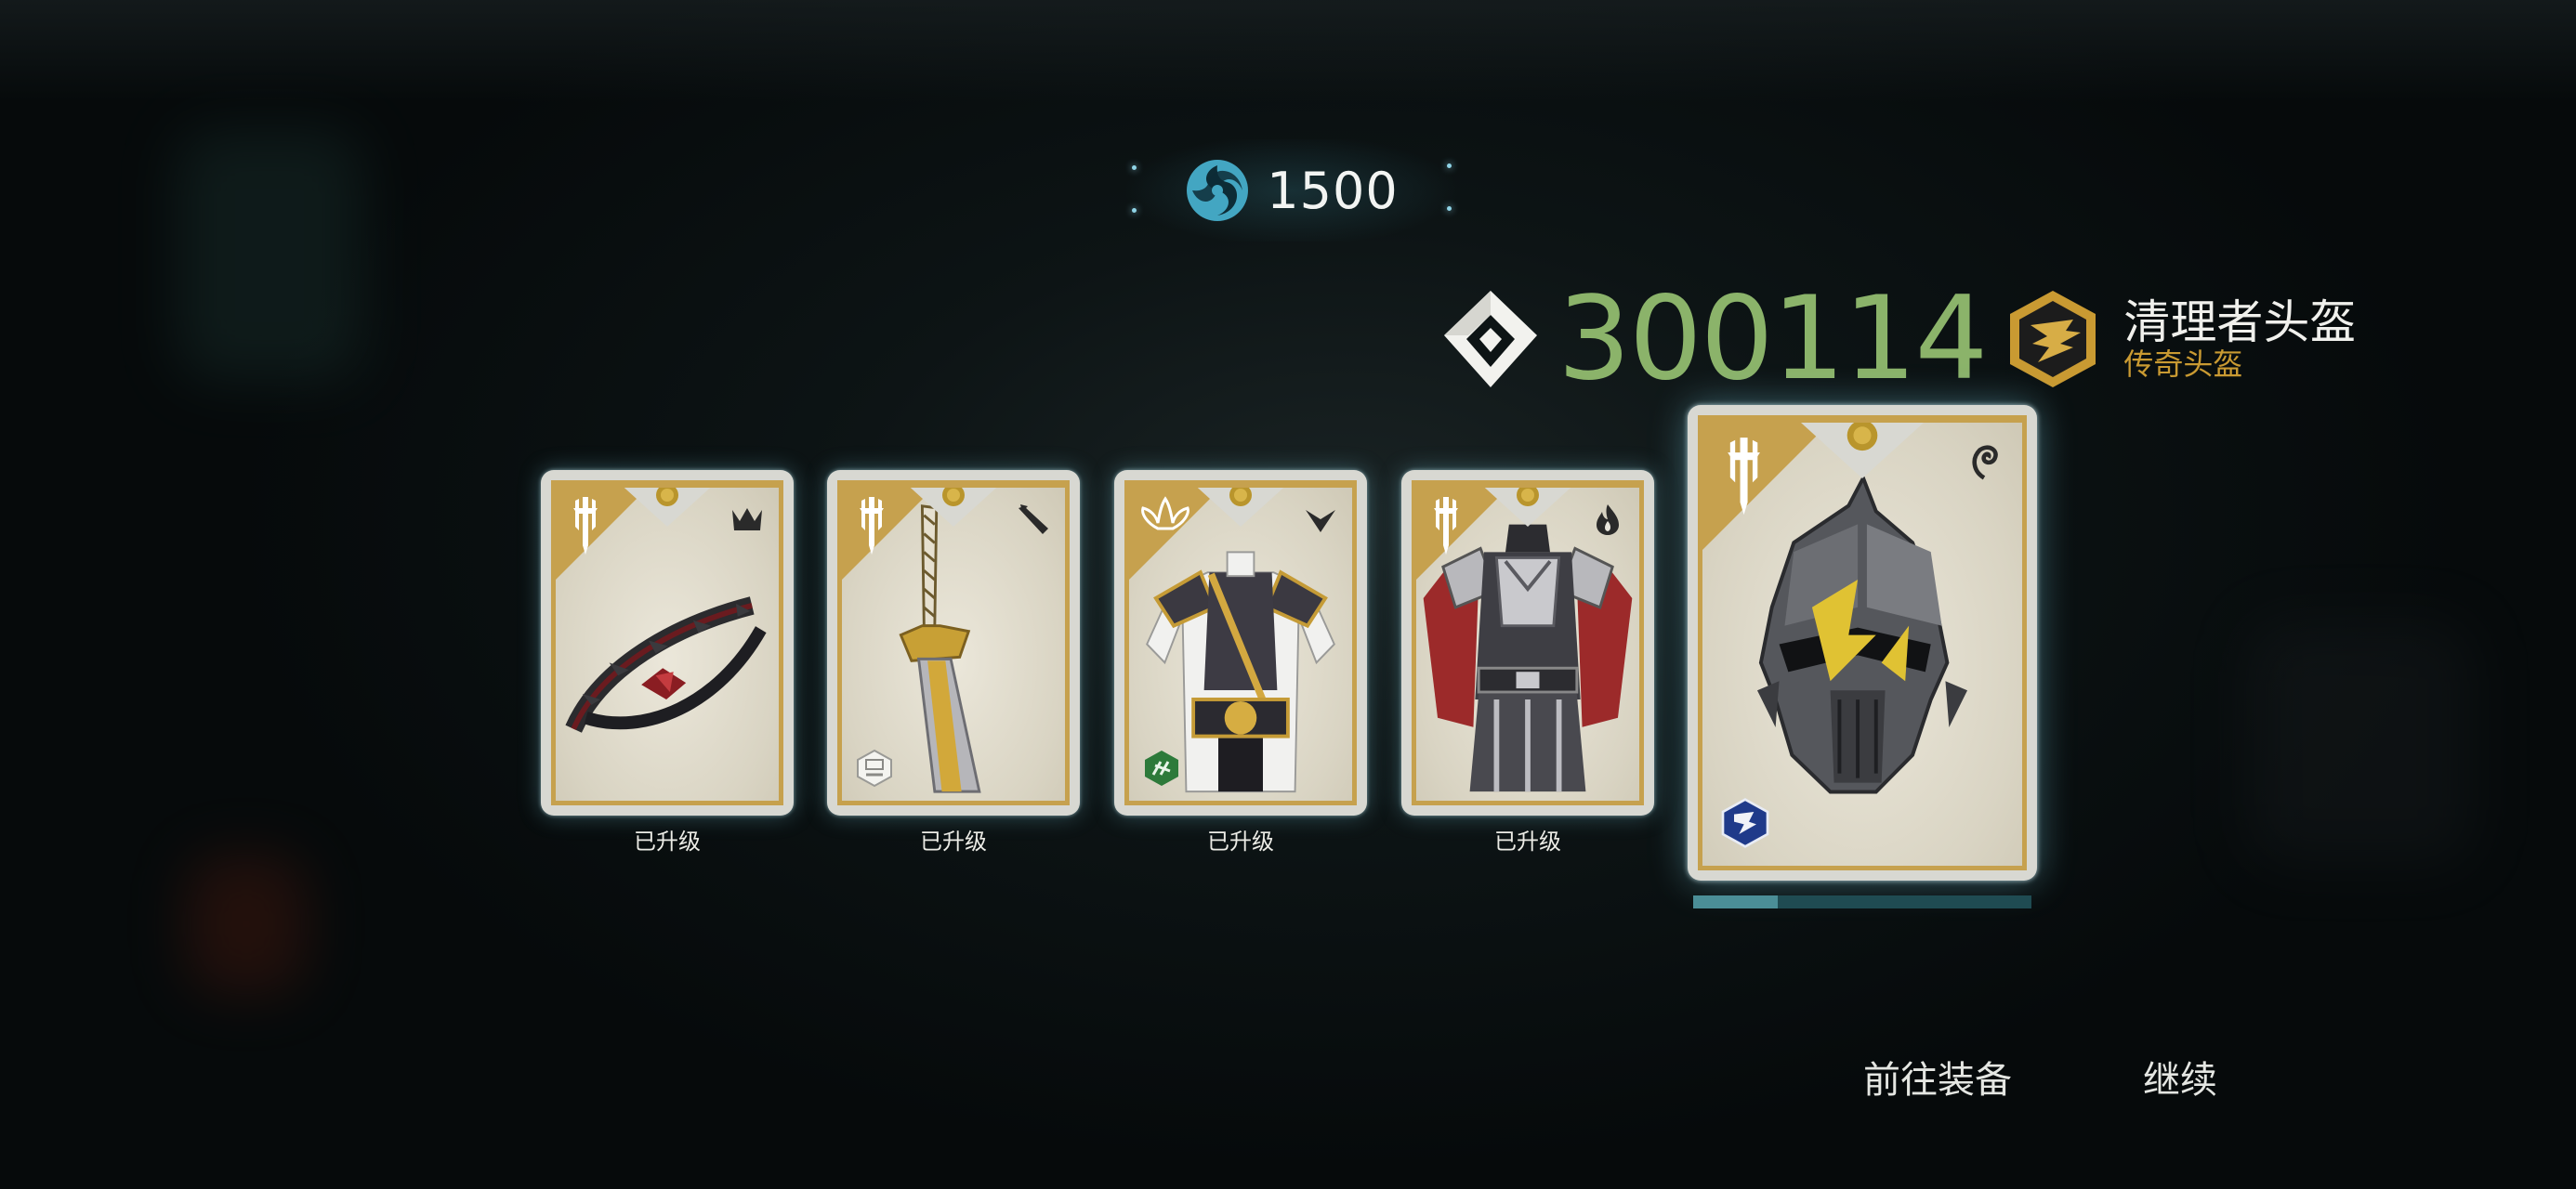 Image resolution: width=2576 pixels, height=1189 pixels. I want to click on item-header: 300114 清理者头盔 传奇头盔, so click(1898, 339).